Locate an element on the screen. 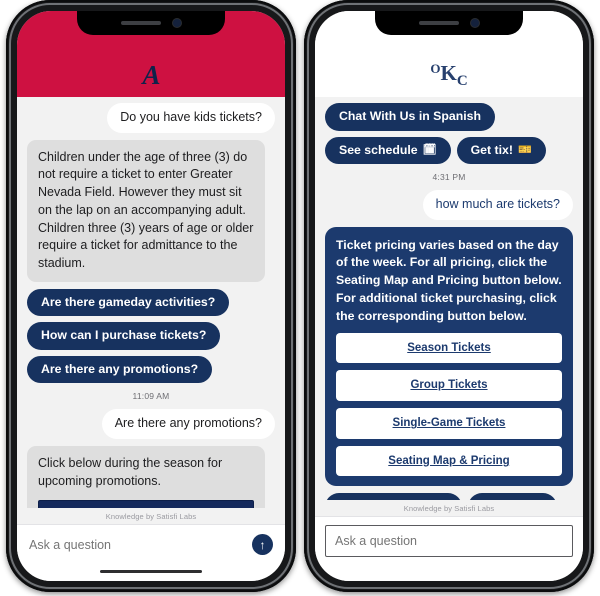 The height and width of the screenshot is (596, 600). aces-promotions-button: Aces Promotions is located at coordinates (146, 503).